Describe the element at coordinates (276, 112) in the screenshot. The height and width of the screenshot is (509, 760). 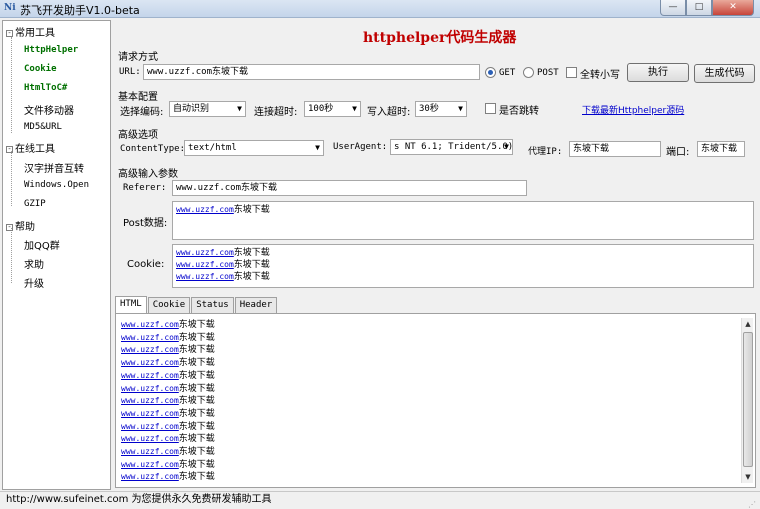
I see `timeout-label: 连接超时:` at that location.